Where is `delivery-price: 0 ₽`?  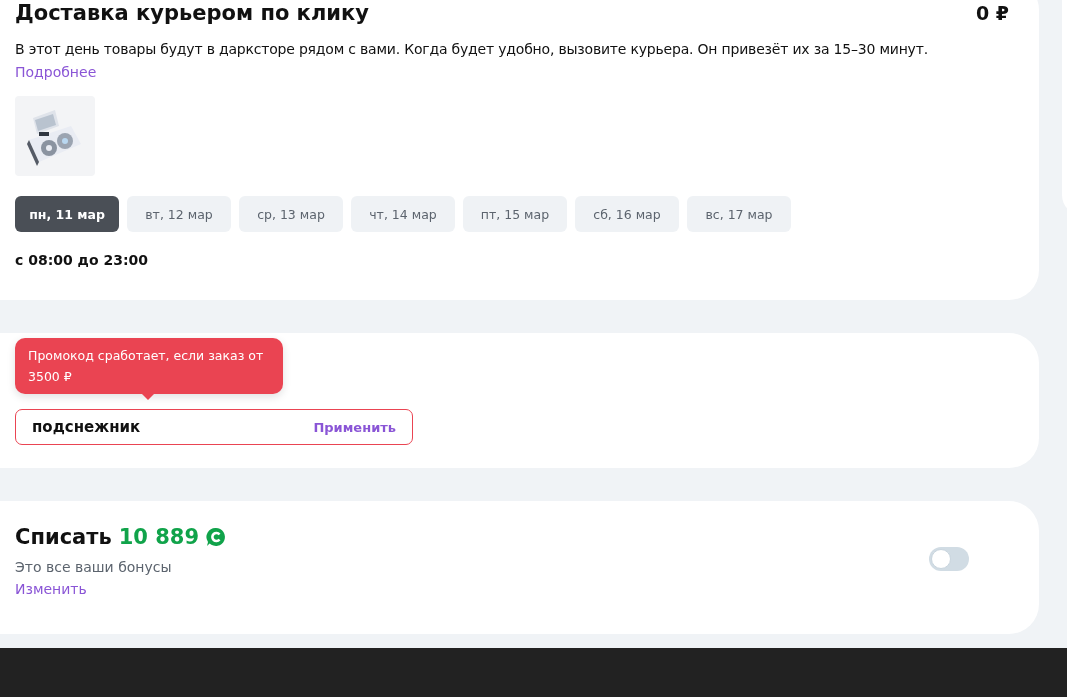
delivery-price: 0 ₽ is located at coordinates (992, 13).